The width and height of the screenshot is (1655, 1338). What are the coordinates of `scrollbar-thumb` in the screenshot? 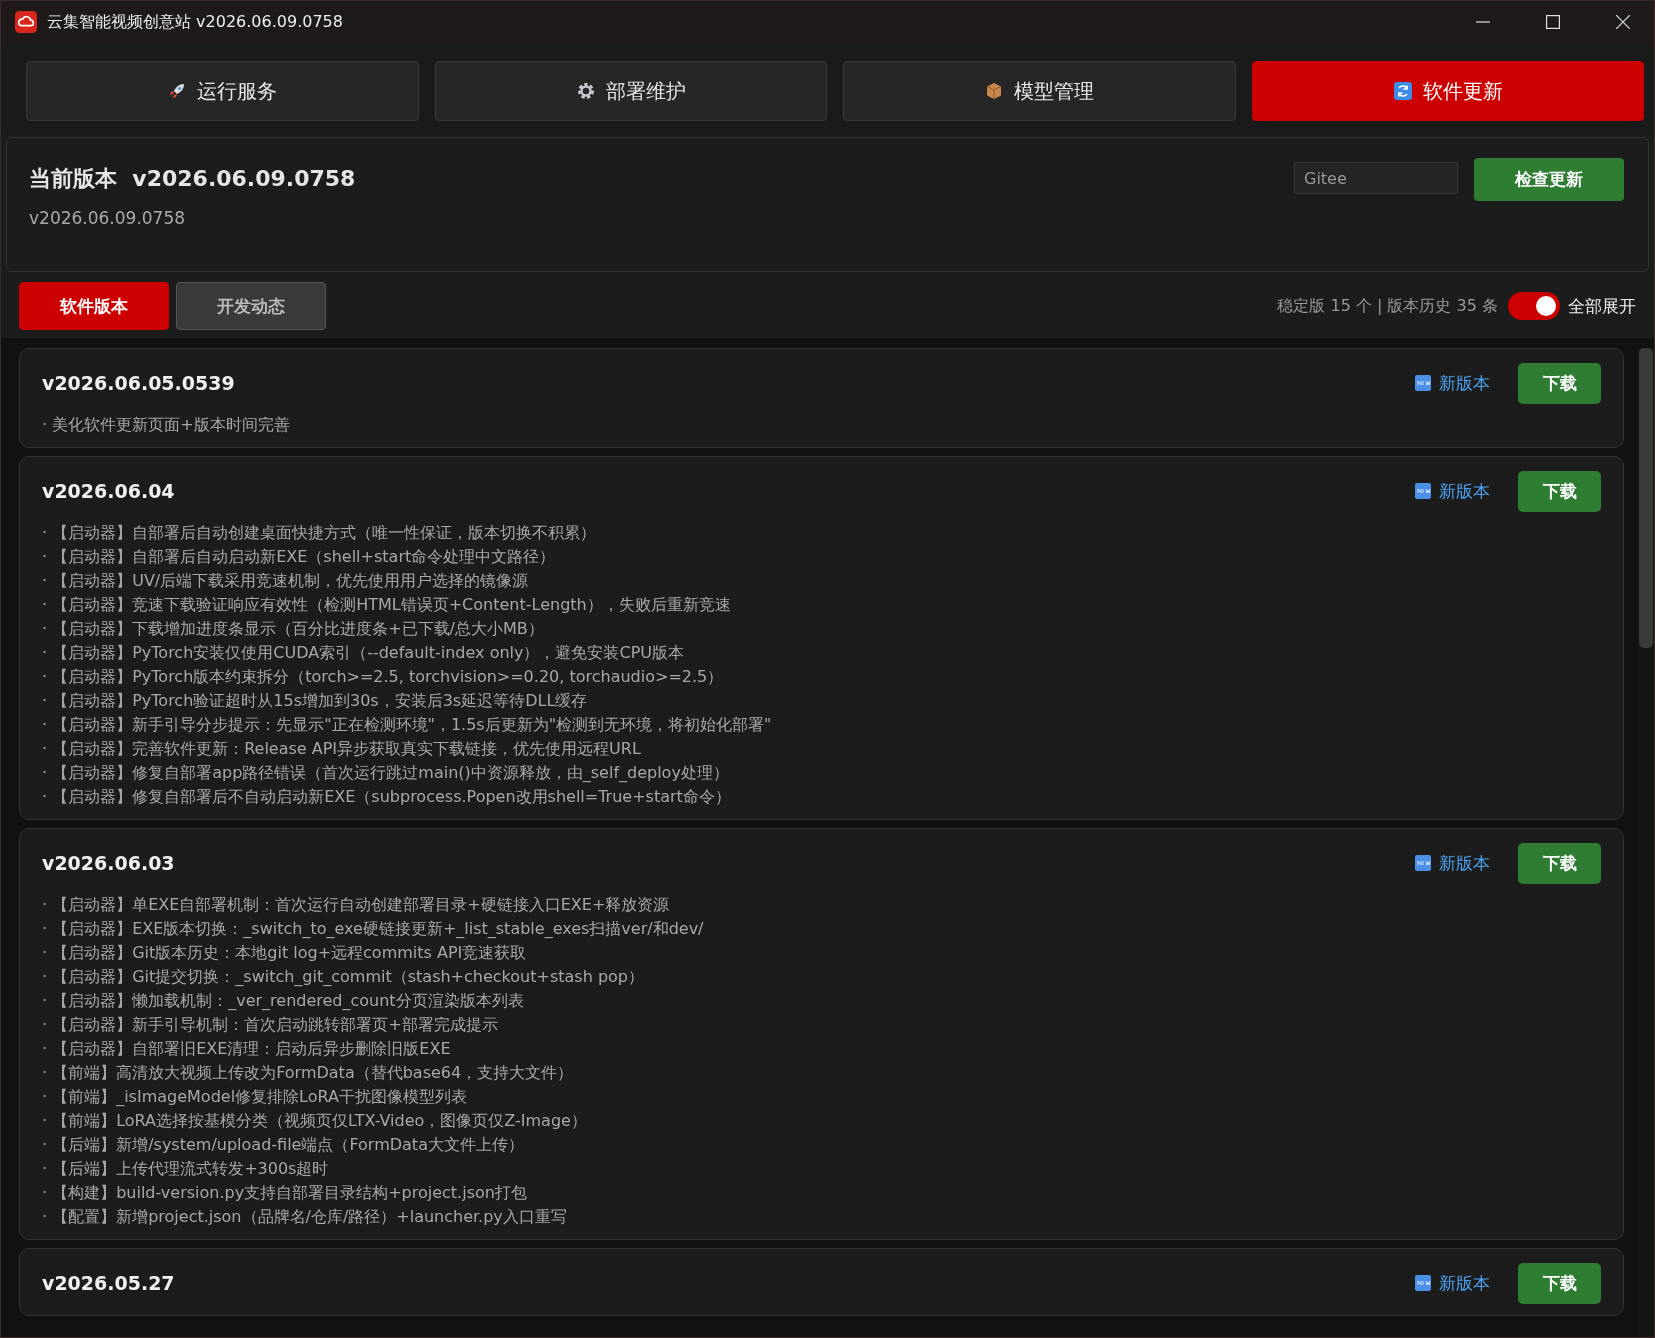 It's located at (1646, 498).